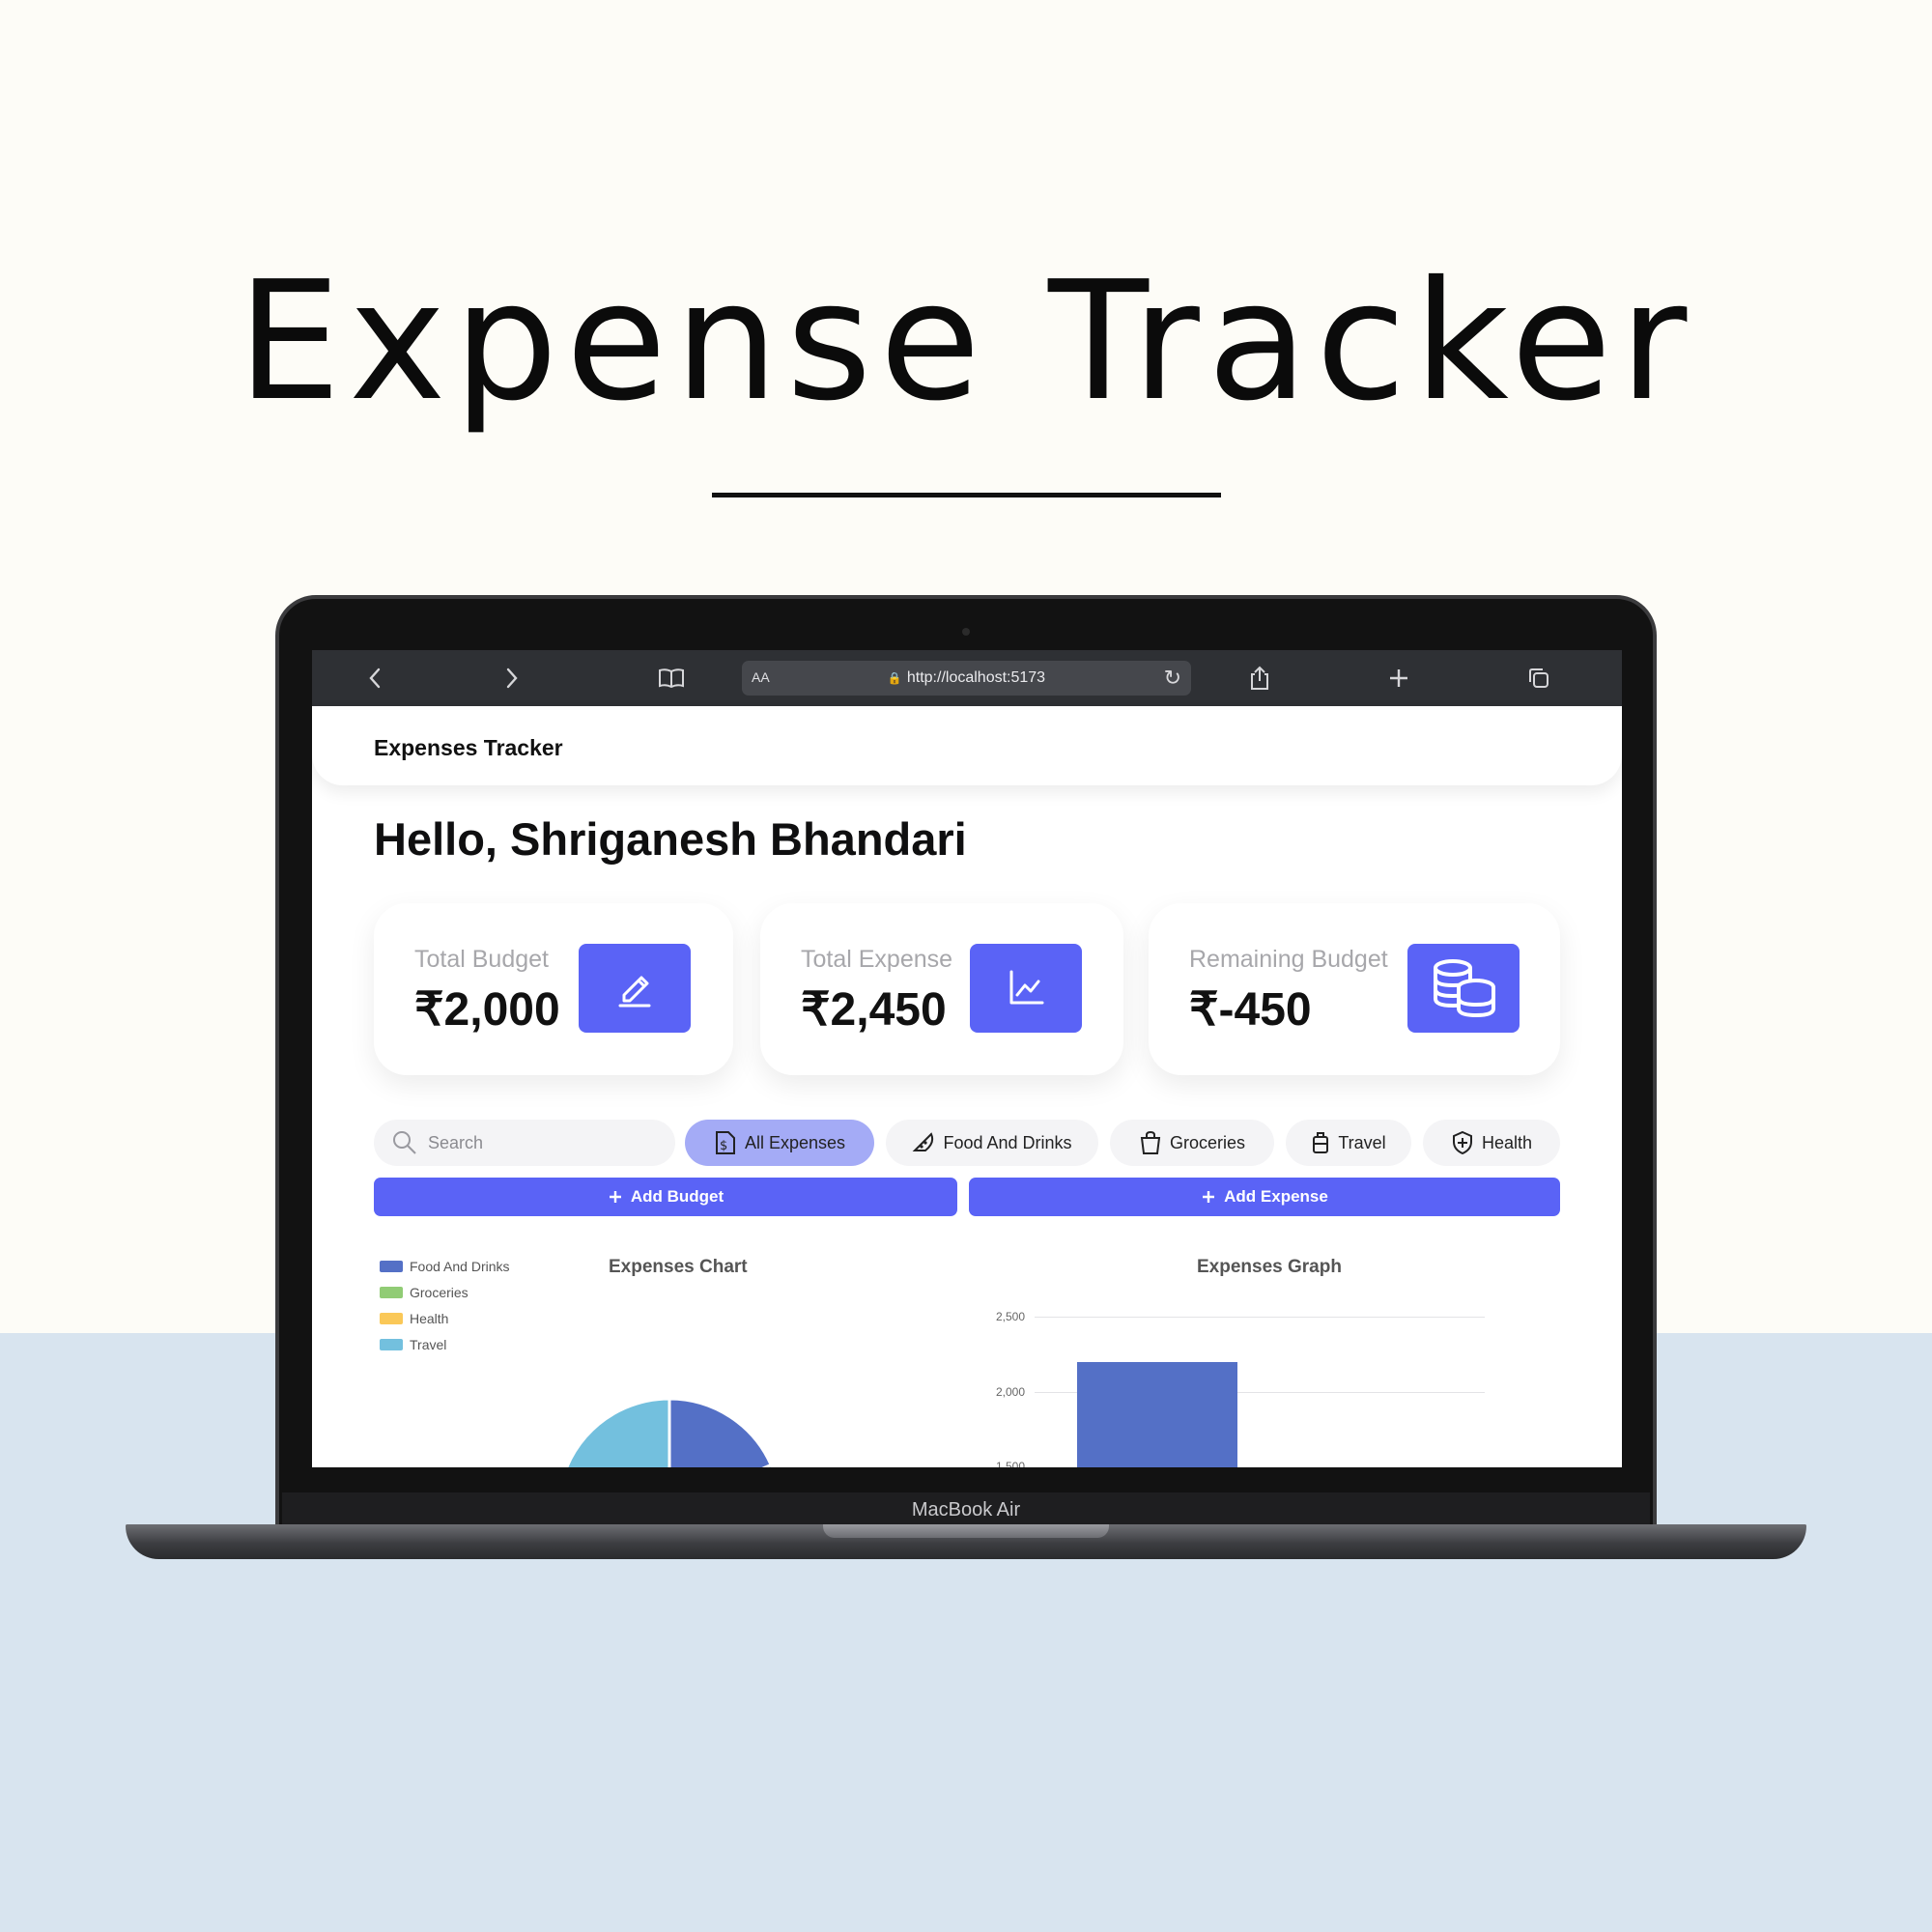 This screenshot has width=1932, height=1932. What do you see at coordinates (1462, 1142) in the screenshot?
I see `health-shield-icon` at bounding box center [1462, 1142].